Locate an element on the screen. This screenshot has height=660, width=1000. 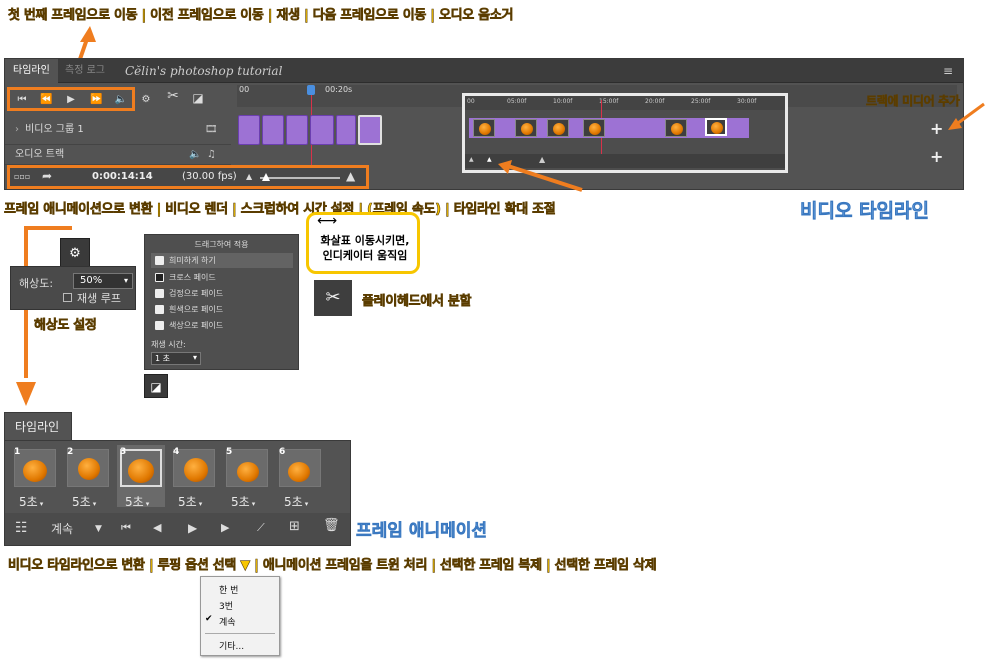
tween-icon: ⟋ is located at coordinates (261, 528).